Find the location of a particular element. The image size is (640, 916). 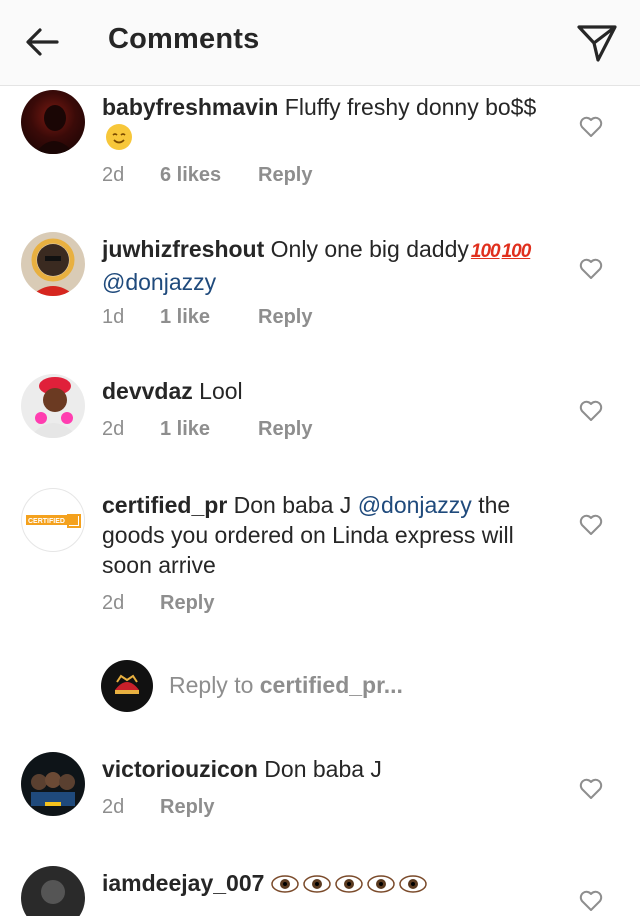

comment-text: babyfreshmavin Fluffy freshy donny bo$$ is located at coordinates (332, 122).